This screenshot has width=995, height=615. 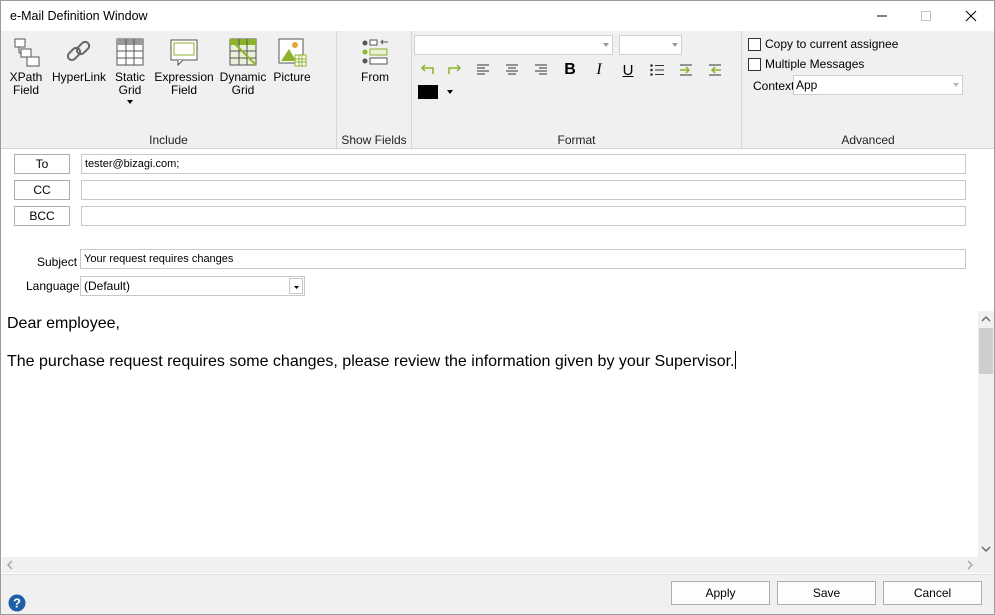 I want to click on outdent-icon, so click(x=715, y=70).